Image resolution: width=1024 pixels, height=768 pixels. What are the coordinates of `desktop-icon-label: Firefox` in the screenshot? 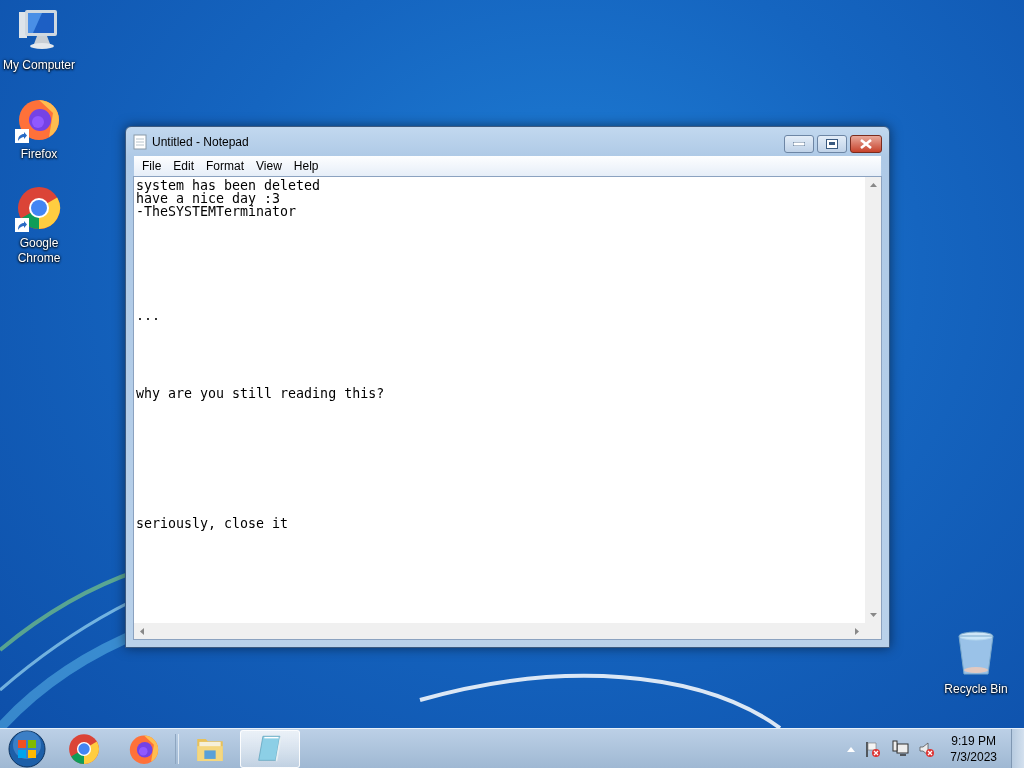 It's located at (39, 154).